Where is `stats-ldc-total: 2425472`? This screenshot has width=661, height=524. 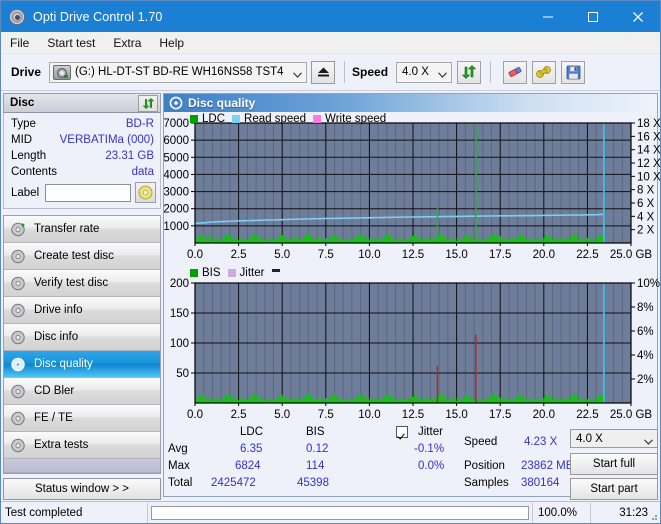 stats-ldc-total: 2425472 is located at coordinates (233, 483).